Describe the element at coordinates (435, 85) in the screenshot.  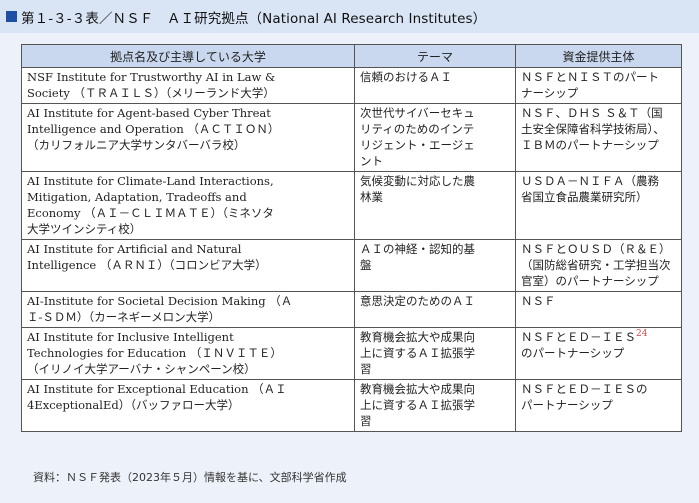
I see `cell-theme: 信頼のおけるＡＩ` at that location.